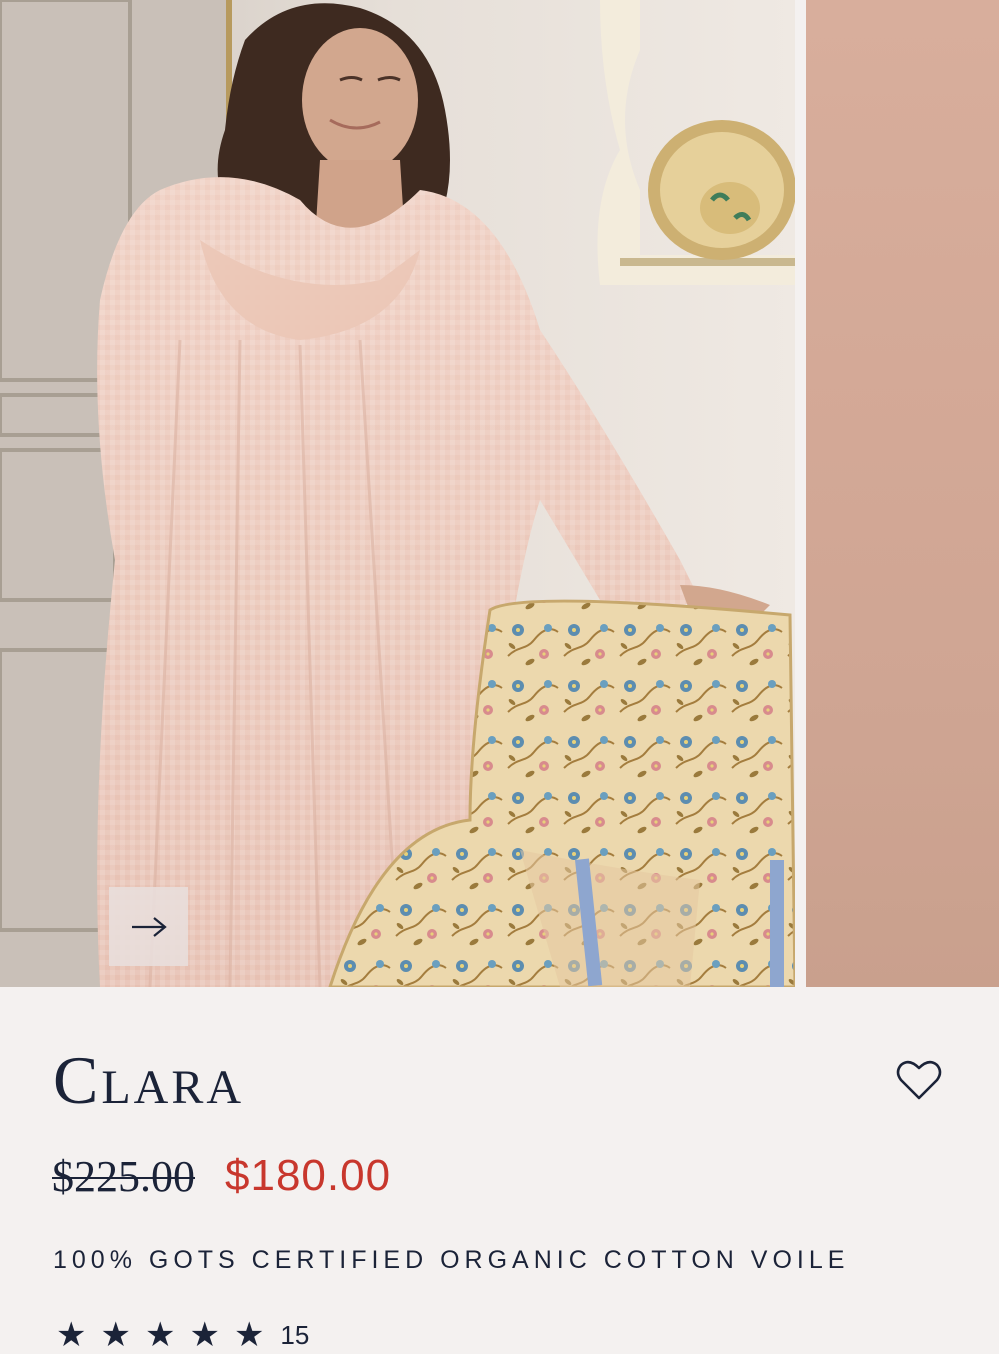 This screenshot has width=999, height=1354. Describe the element at coordinates (294, 1335) in the screenshot. I see `review-count: 15` at that location.